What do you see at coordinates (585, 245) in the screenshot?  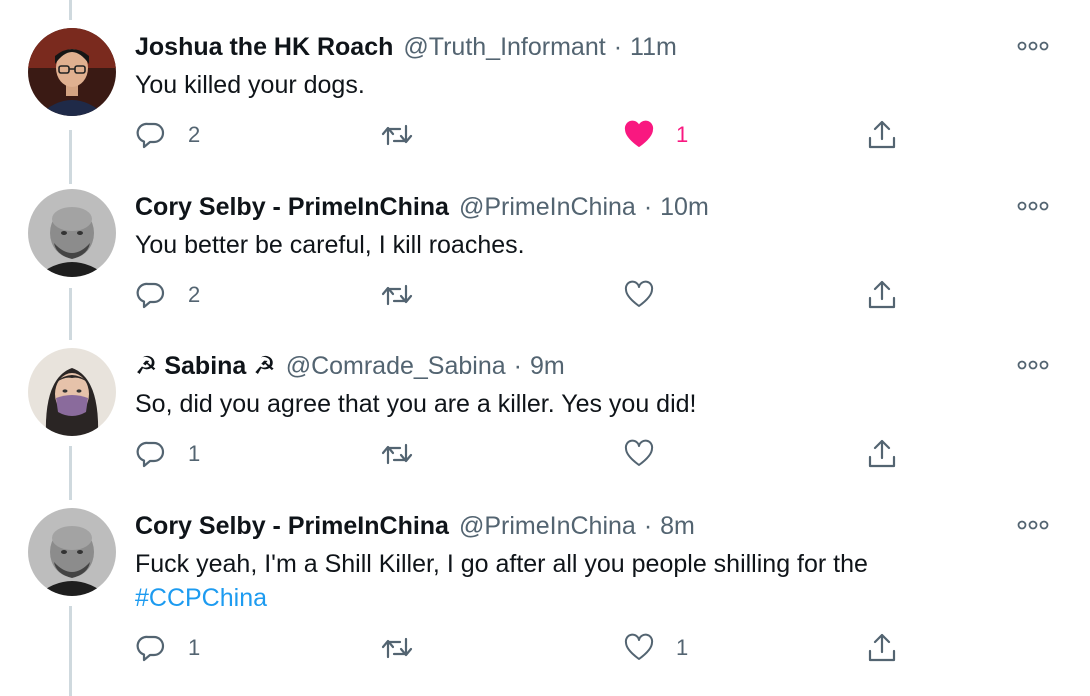 I see `tweet-text: You better be careful, I kill roaches.` at bounding box center [585, 245].